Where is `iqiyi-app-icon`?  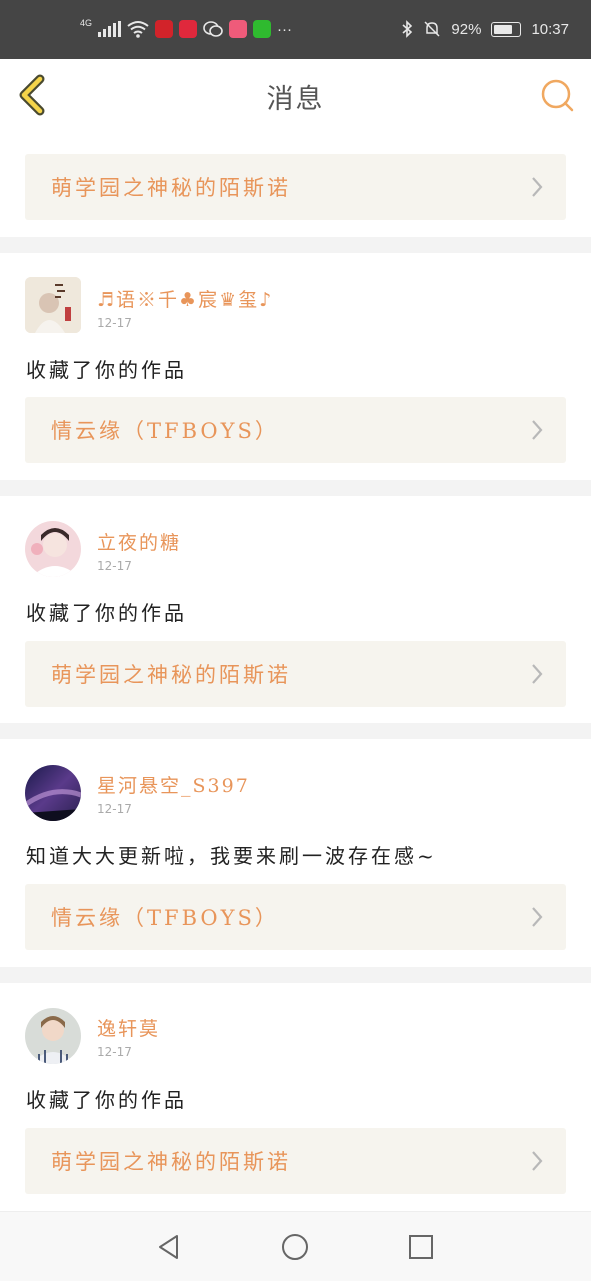
iqiyi-app-icon is located at coordinates (262, 29).